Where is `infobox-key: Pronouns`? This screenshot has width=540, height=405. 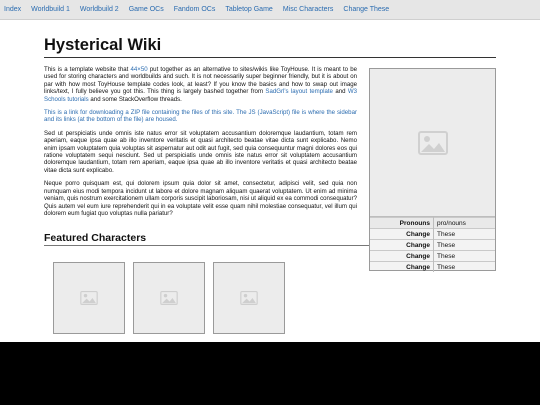
infobox-key: Pronouns is located at coordinates (402, 223).